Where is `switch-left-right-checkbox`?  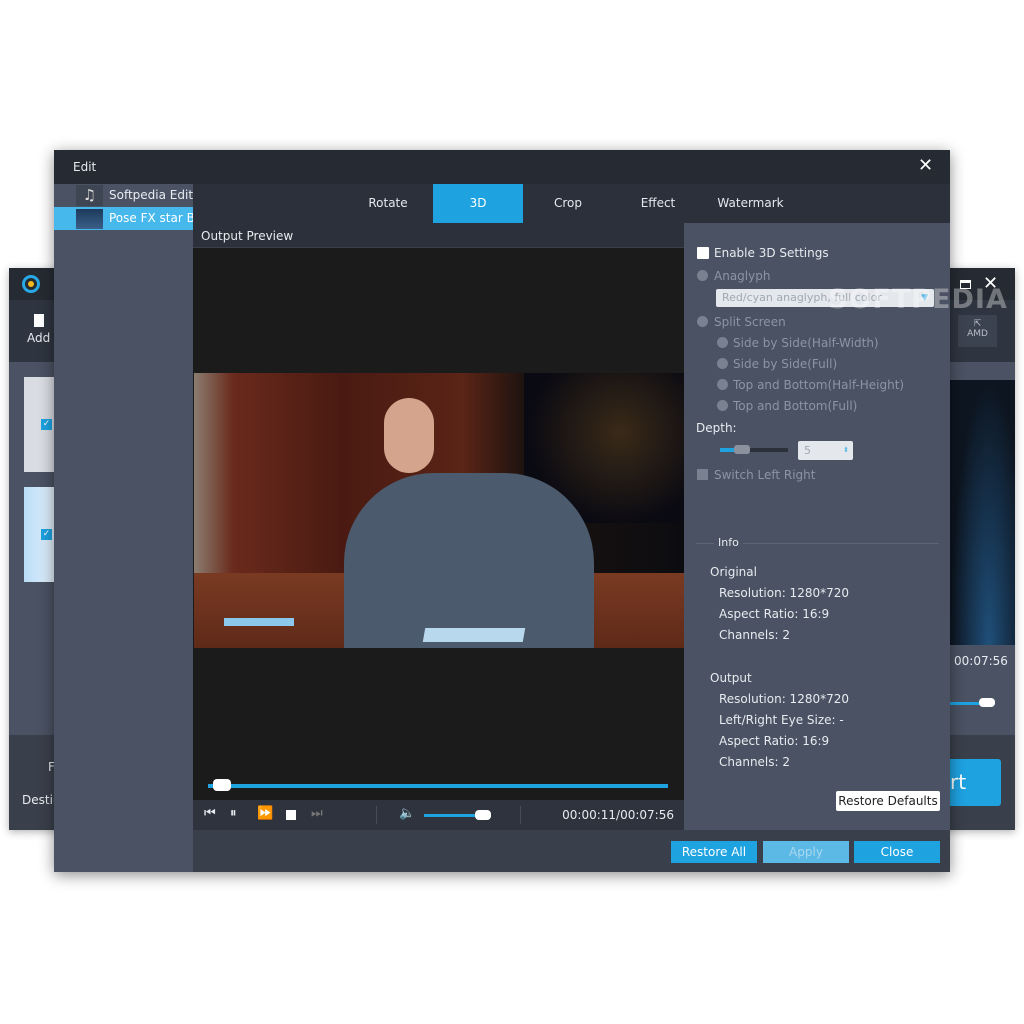
switch-left-right-checkbox is located at coordinates (702, 474).